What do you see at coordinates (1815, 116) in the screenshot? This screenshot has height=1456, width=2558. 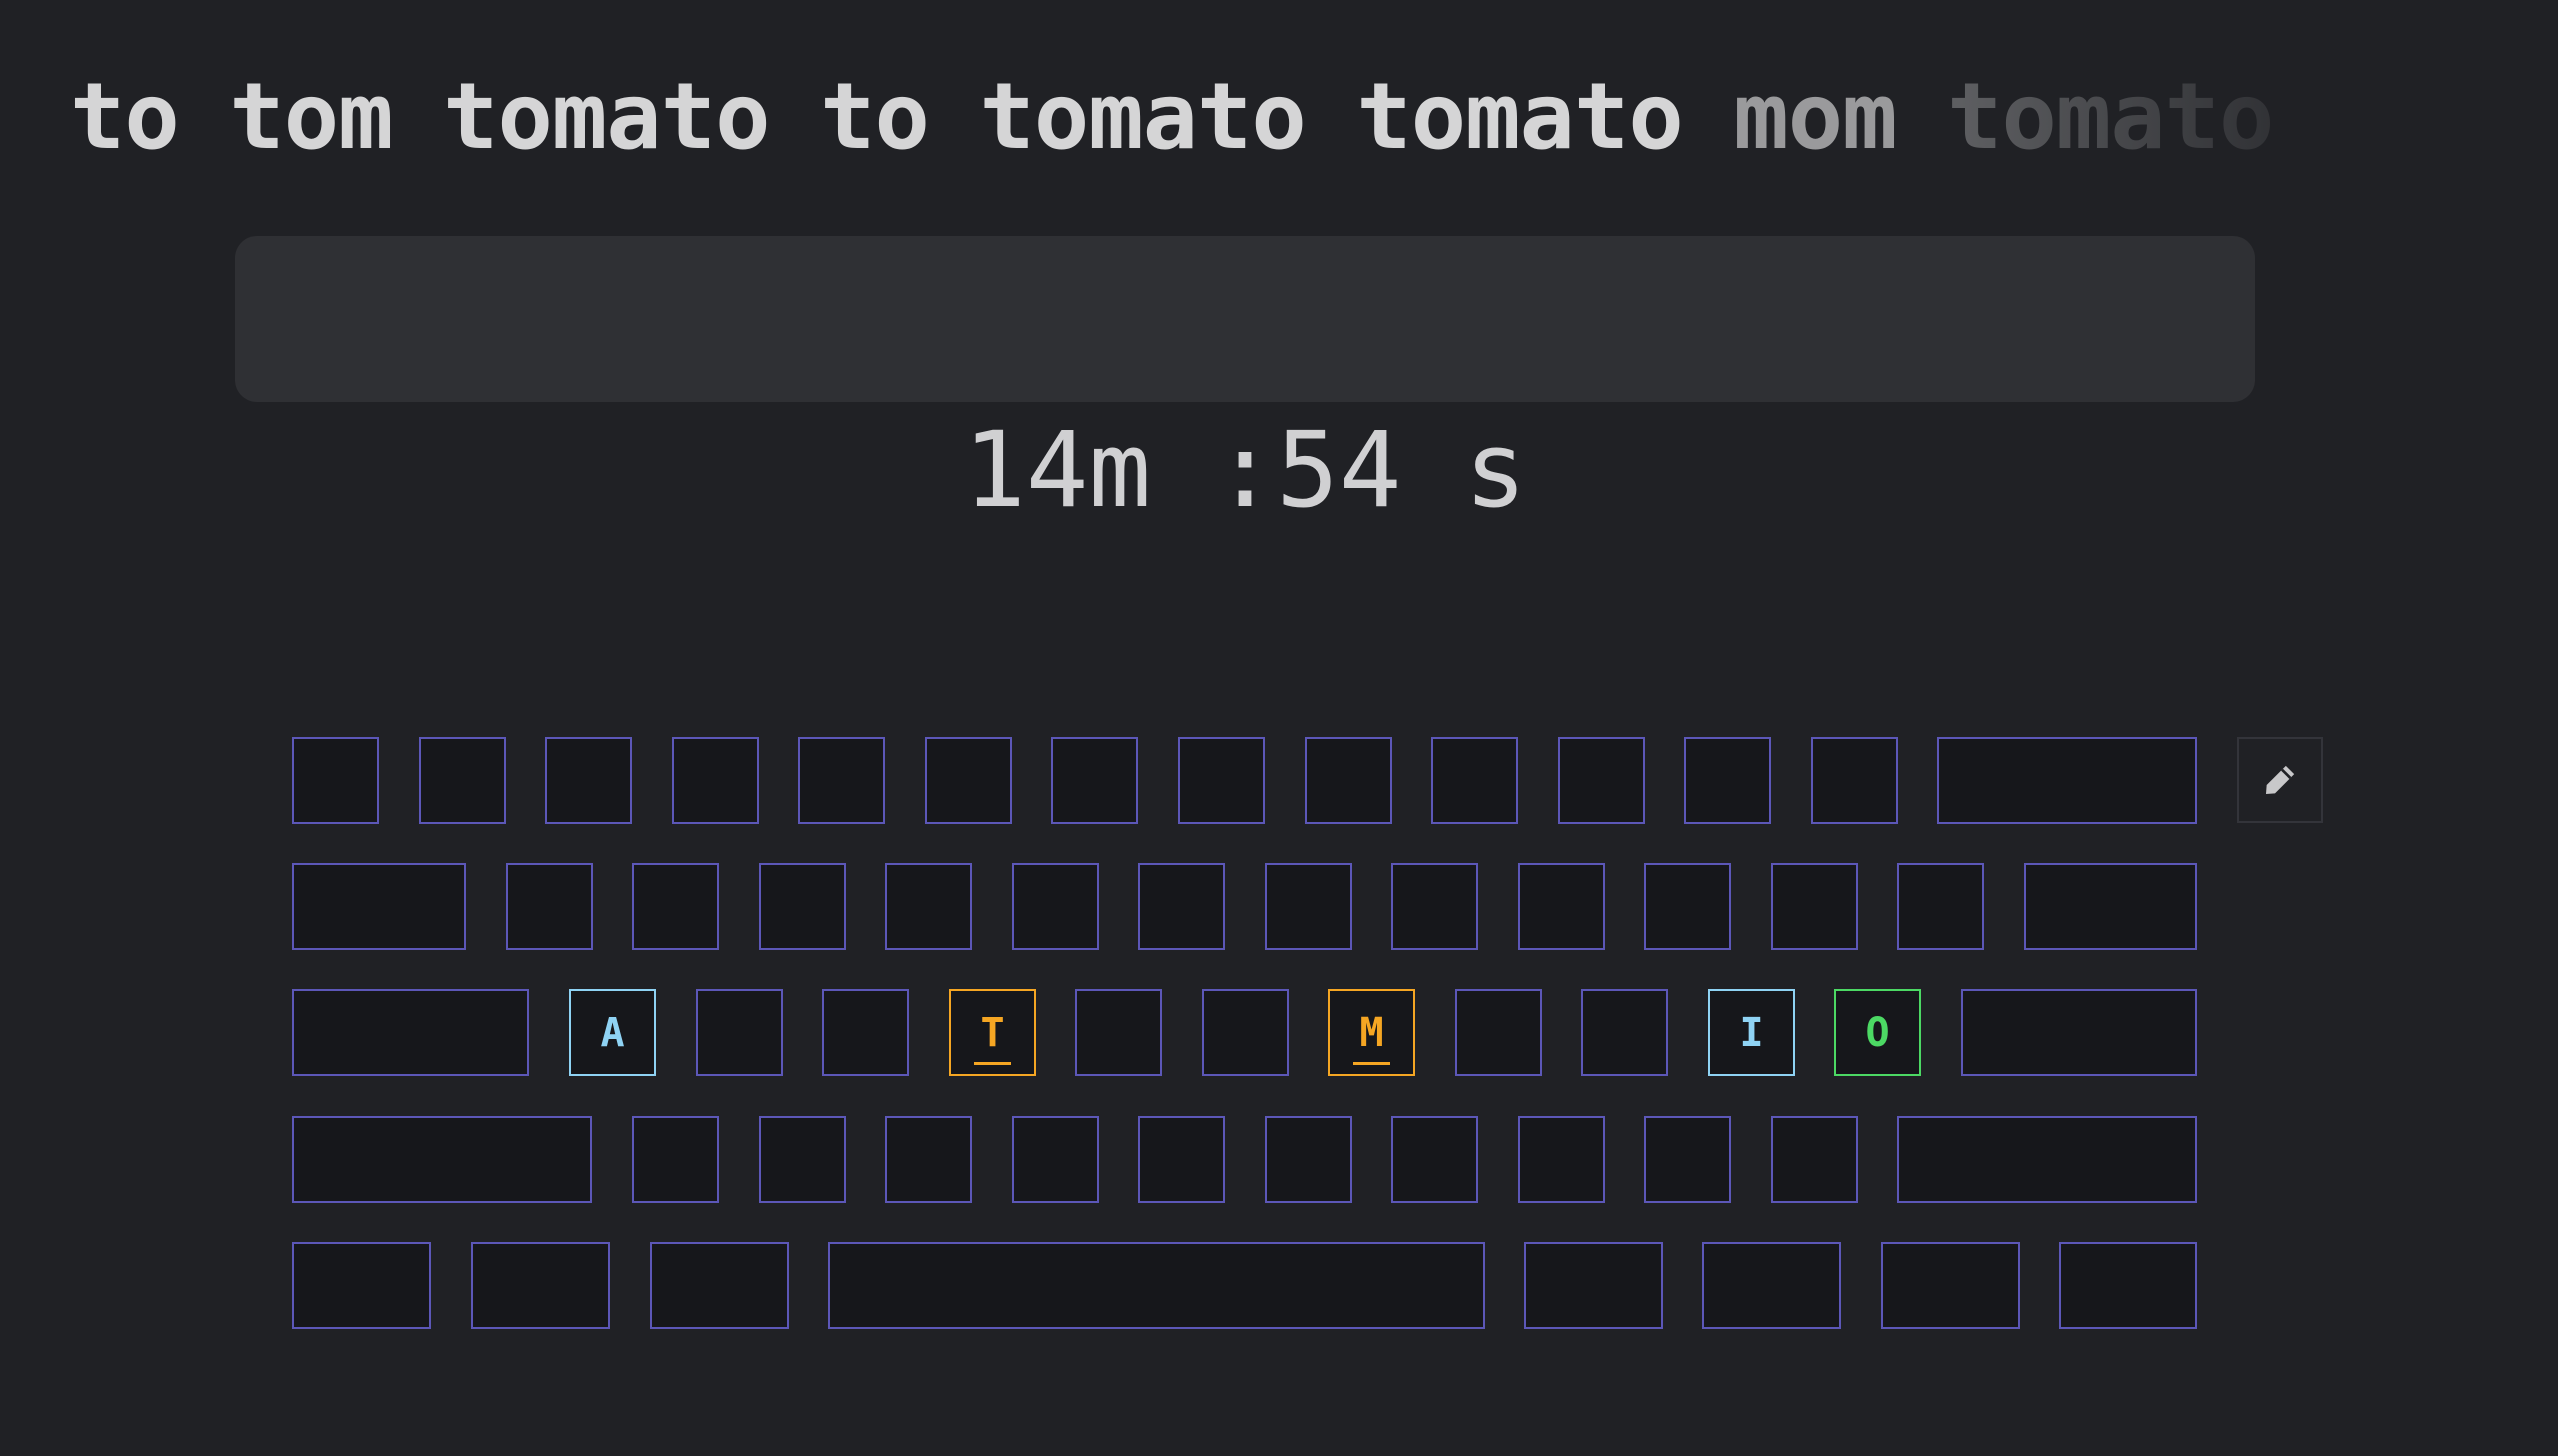 I see `word: mom` at bounding box center [1815, 116].